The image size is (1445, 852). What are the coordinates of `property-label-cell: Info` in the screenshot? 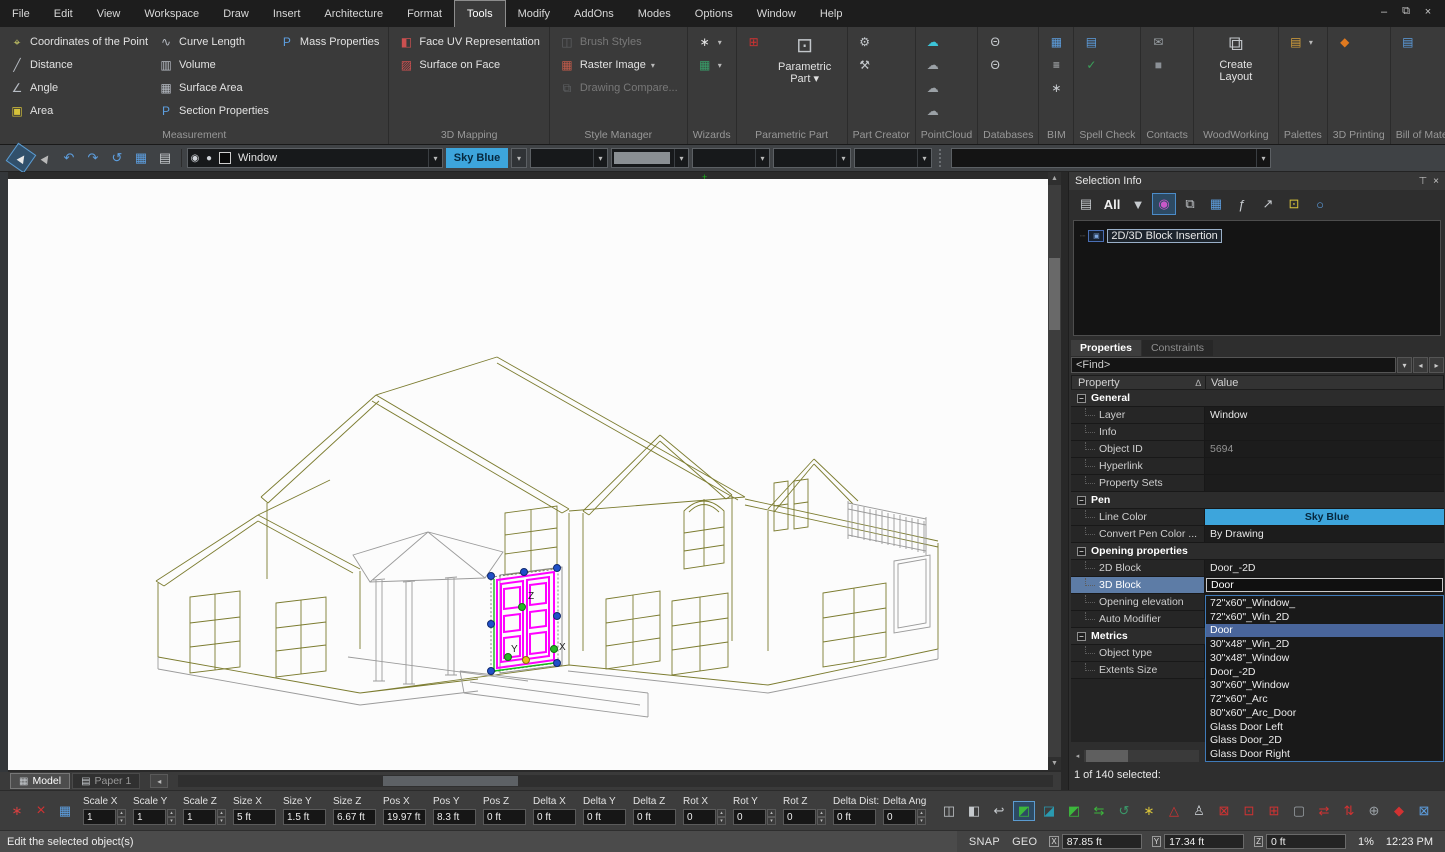 It's located at (1138, 432).